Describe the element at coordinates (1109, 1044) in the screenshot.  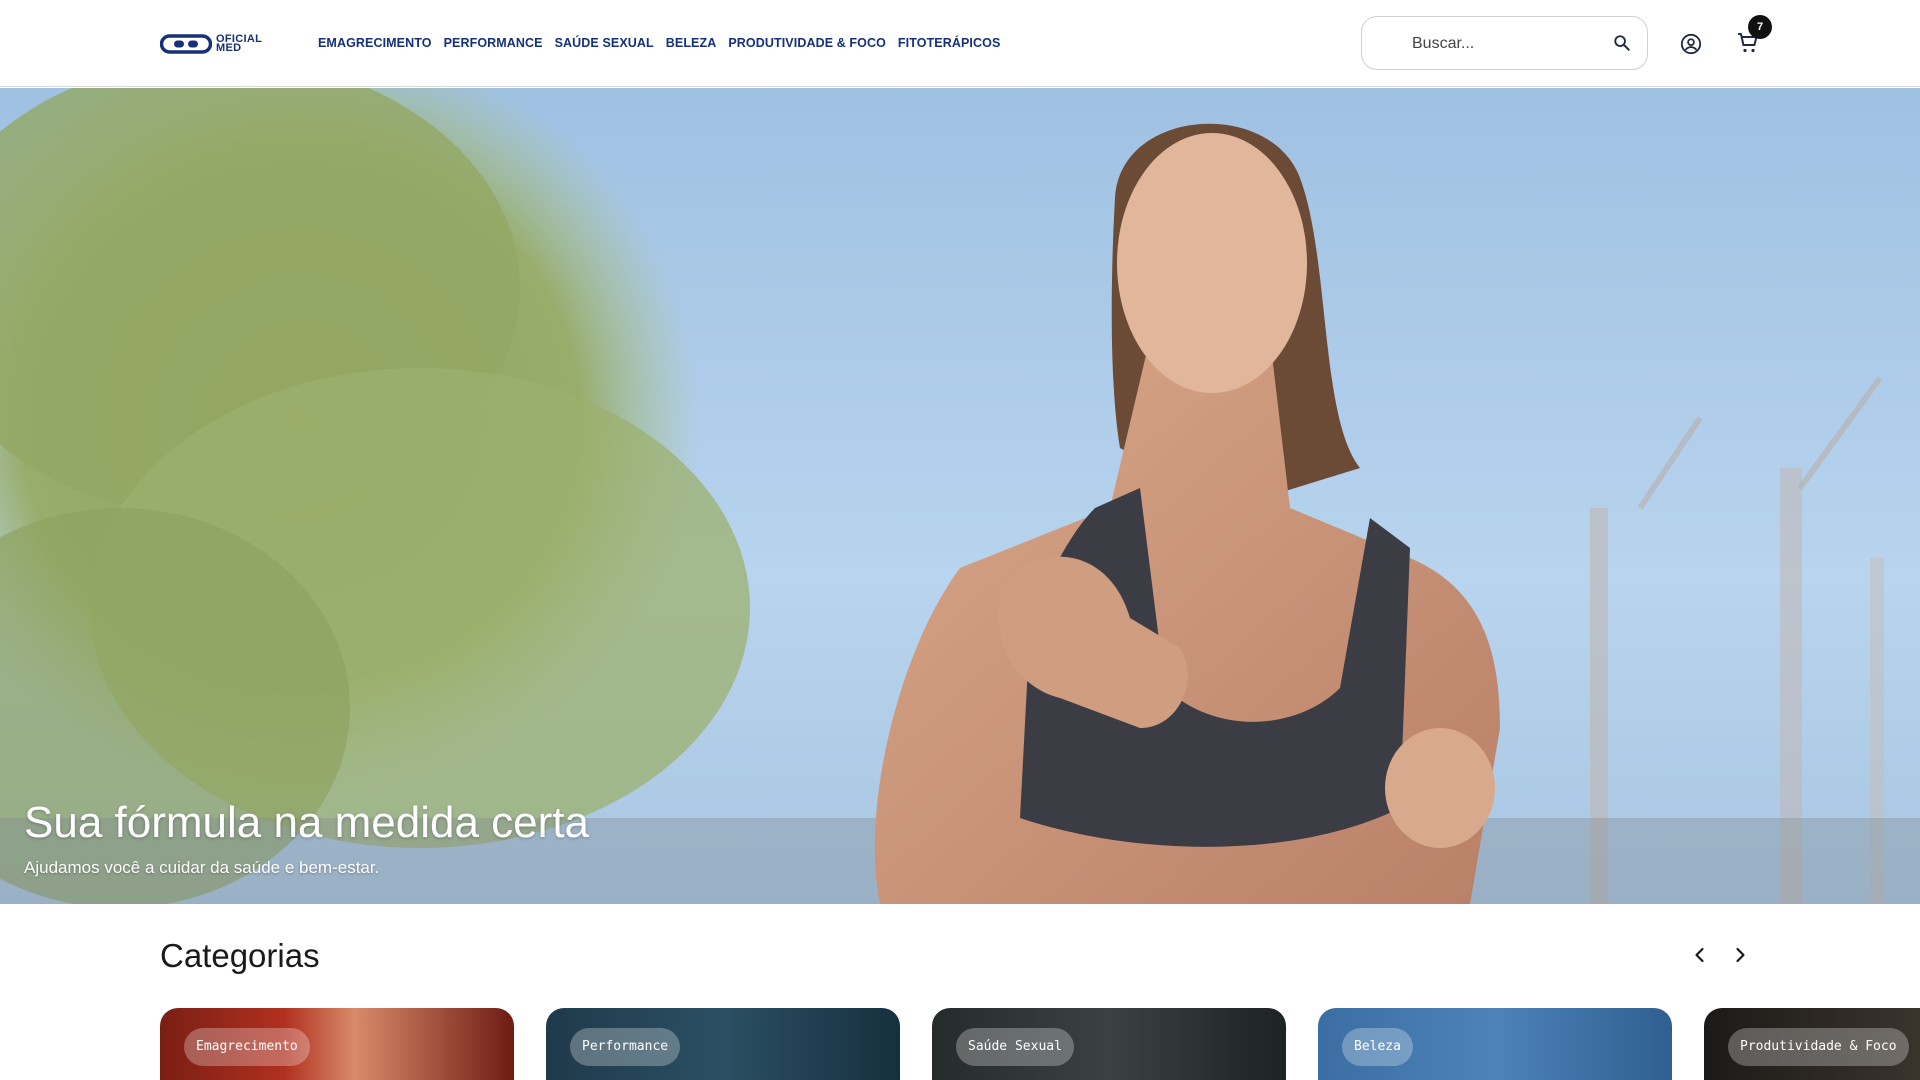
I see `category-card-saude-sexual: Saúde Sexual` at that location.